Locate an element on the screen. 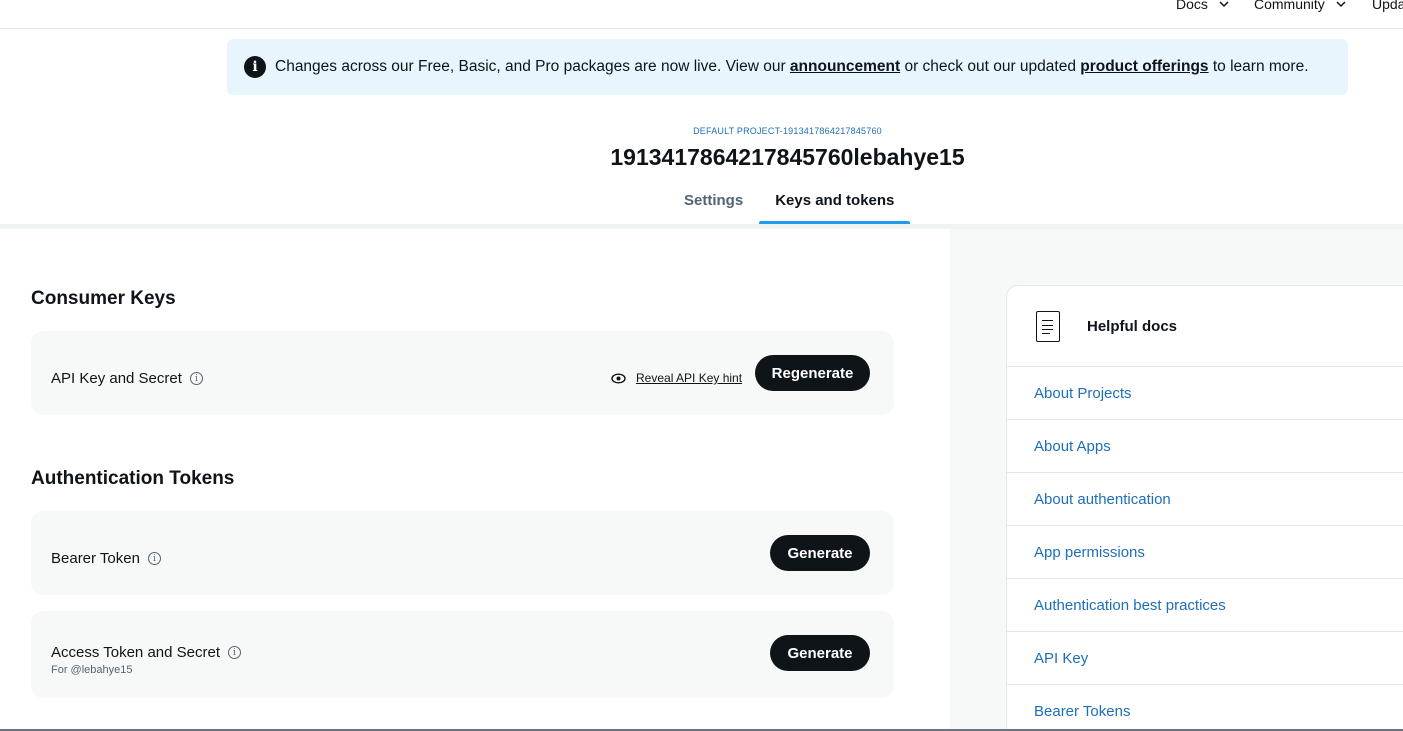 This screenshot has width=1403, height=731. nav-community: Community is located at coordinates (1300, 6).